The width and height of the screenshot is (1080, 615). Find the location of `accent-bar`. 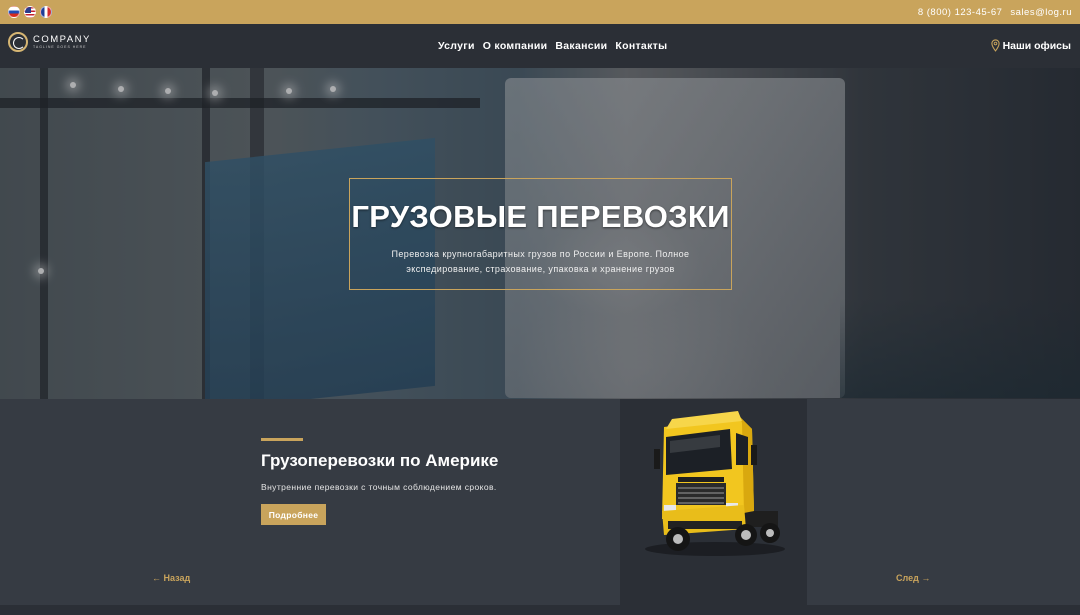

accent-bar is located at coordinates (282, 439).